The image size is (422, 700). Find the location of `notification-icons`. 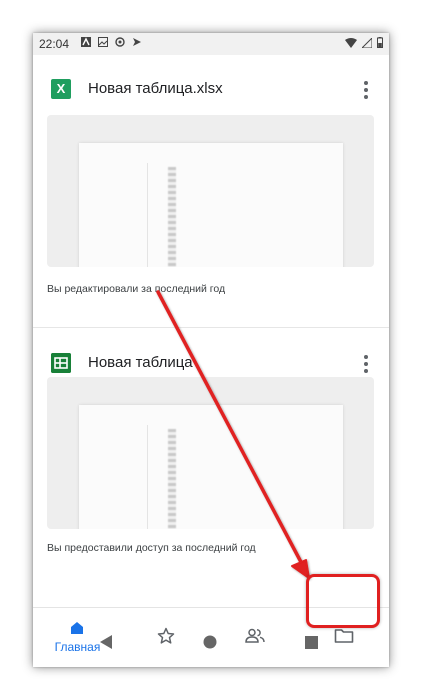

notification-icons is located at coordinates (111, 42).